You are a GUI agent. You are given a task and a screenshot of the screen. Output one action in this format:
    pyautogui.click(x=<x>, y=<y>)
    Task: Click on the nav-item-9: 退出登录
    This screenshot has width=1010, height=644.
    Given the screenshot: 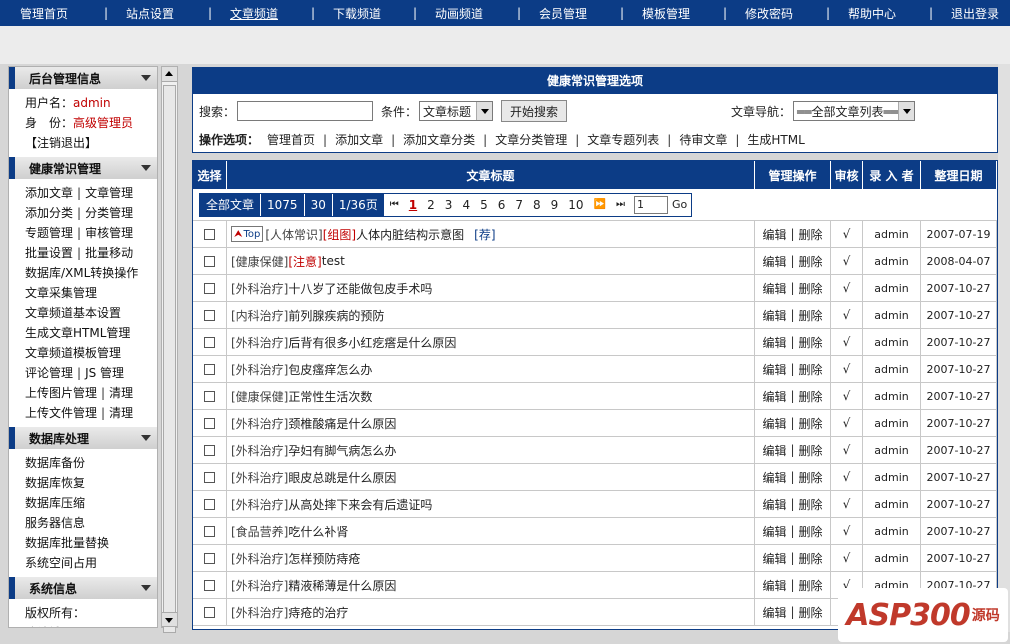 What is the action you would take?
    pyautogui.click(x=975, y=13)
    